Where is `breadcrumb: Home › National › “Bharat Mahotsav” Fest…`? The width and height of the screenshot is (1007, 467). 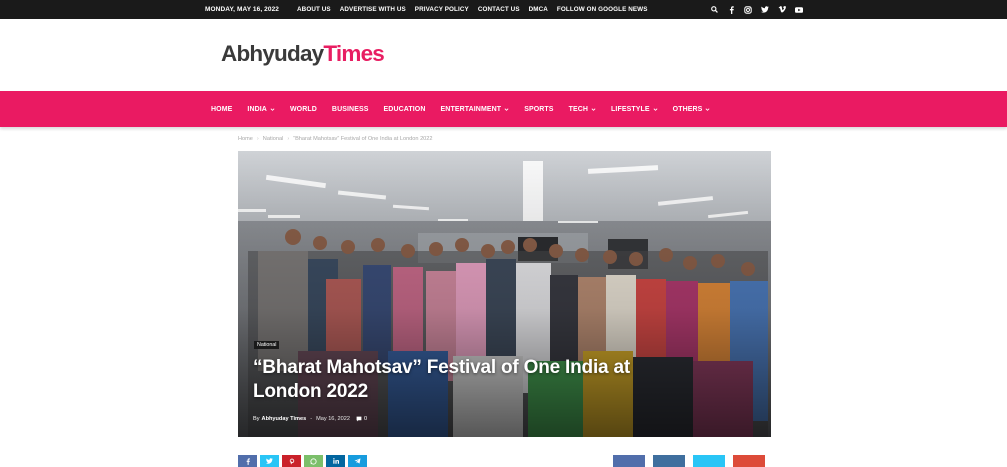
breadcrumb: Home › National › “Bharat Mahotsav” Fest… is located at coordinates (335, 139).